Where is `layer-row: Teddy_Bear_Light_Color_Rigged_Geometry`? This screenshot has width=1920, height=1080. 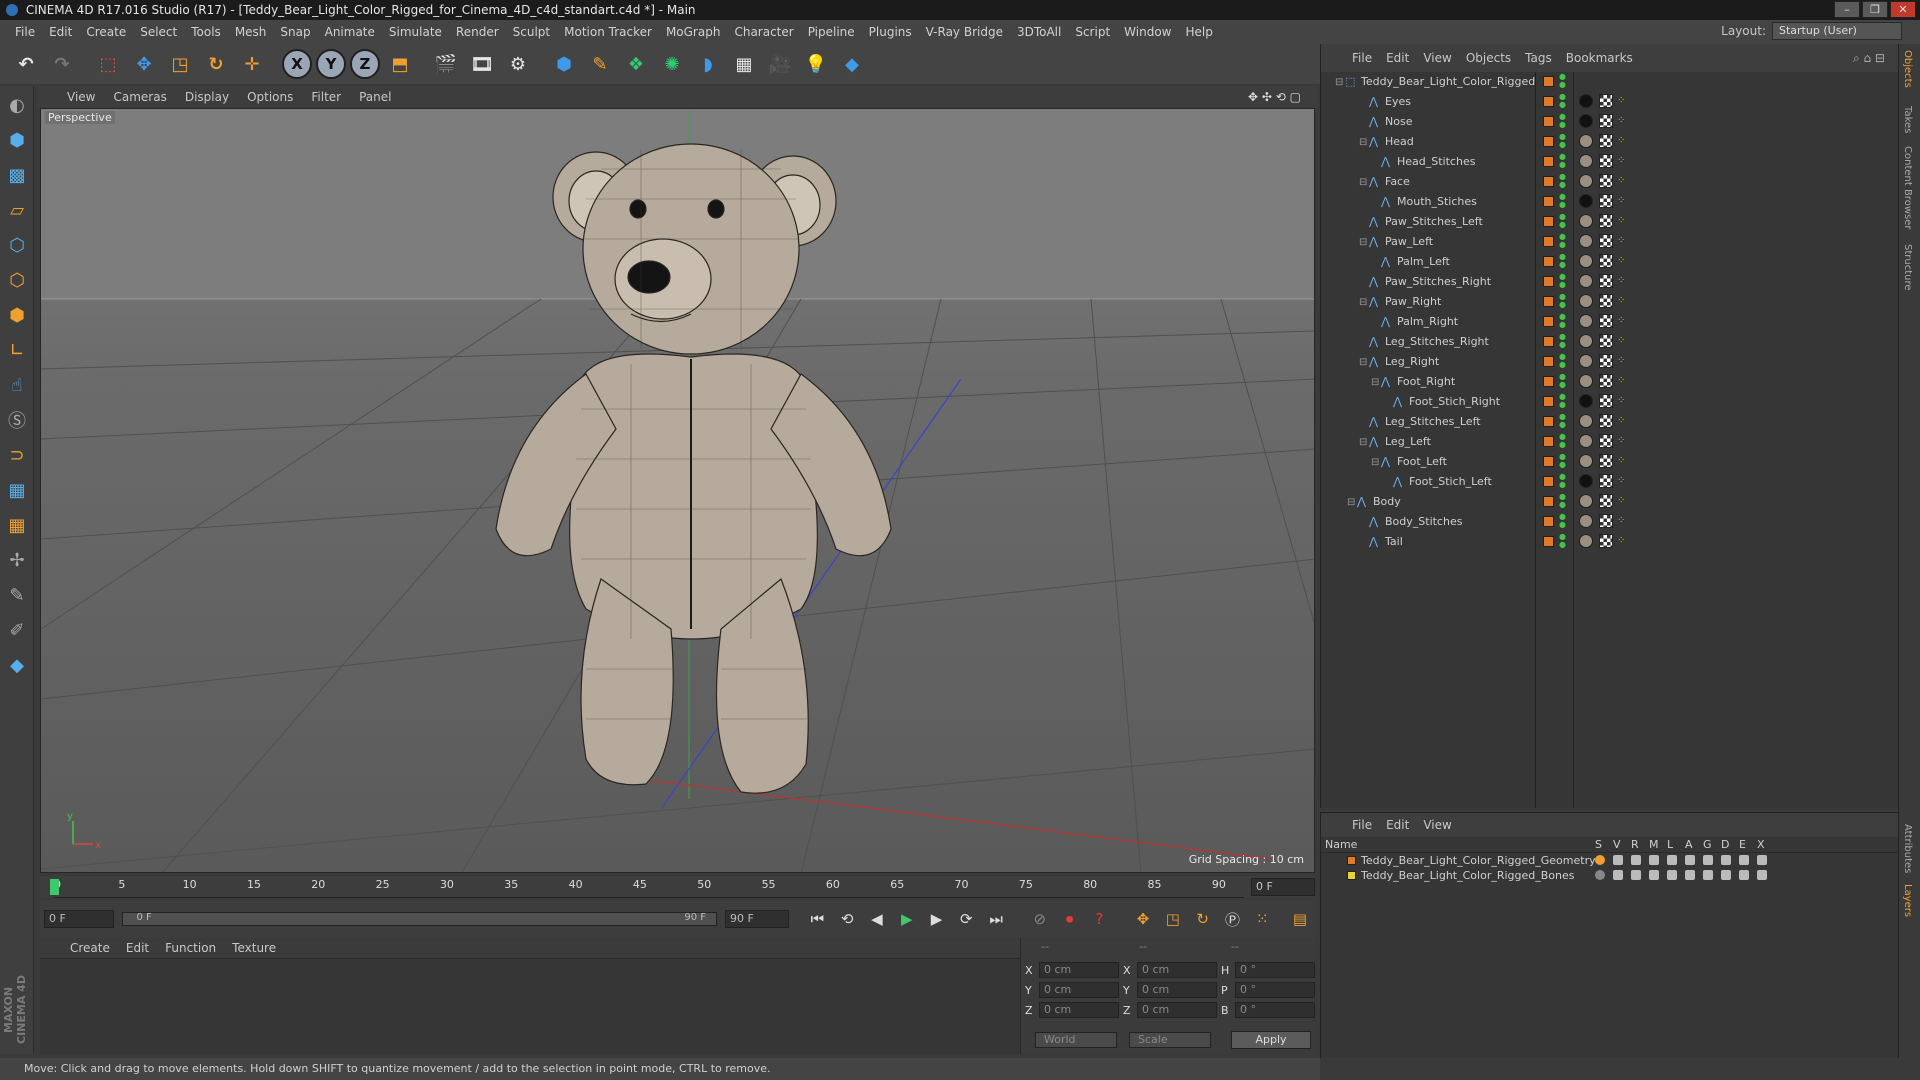
layer-row: Teddy_Bear_Light_Color_Rigged_Geometry is located at coordinates (1609, 860).